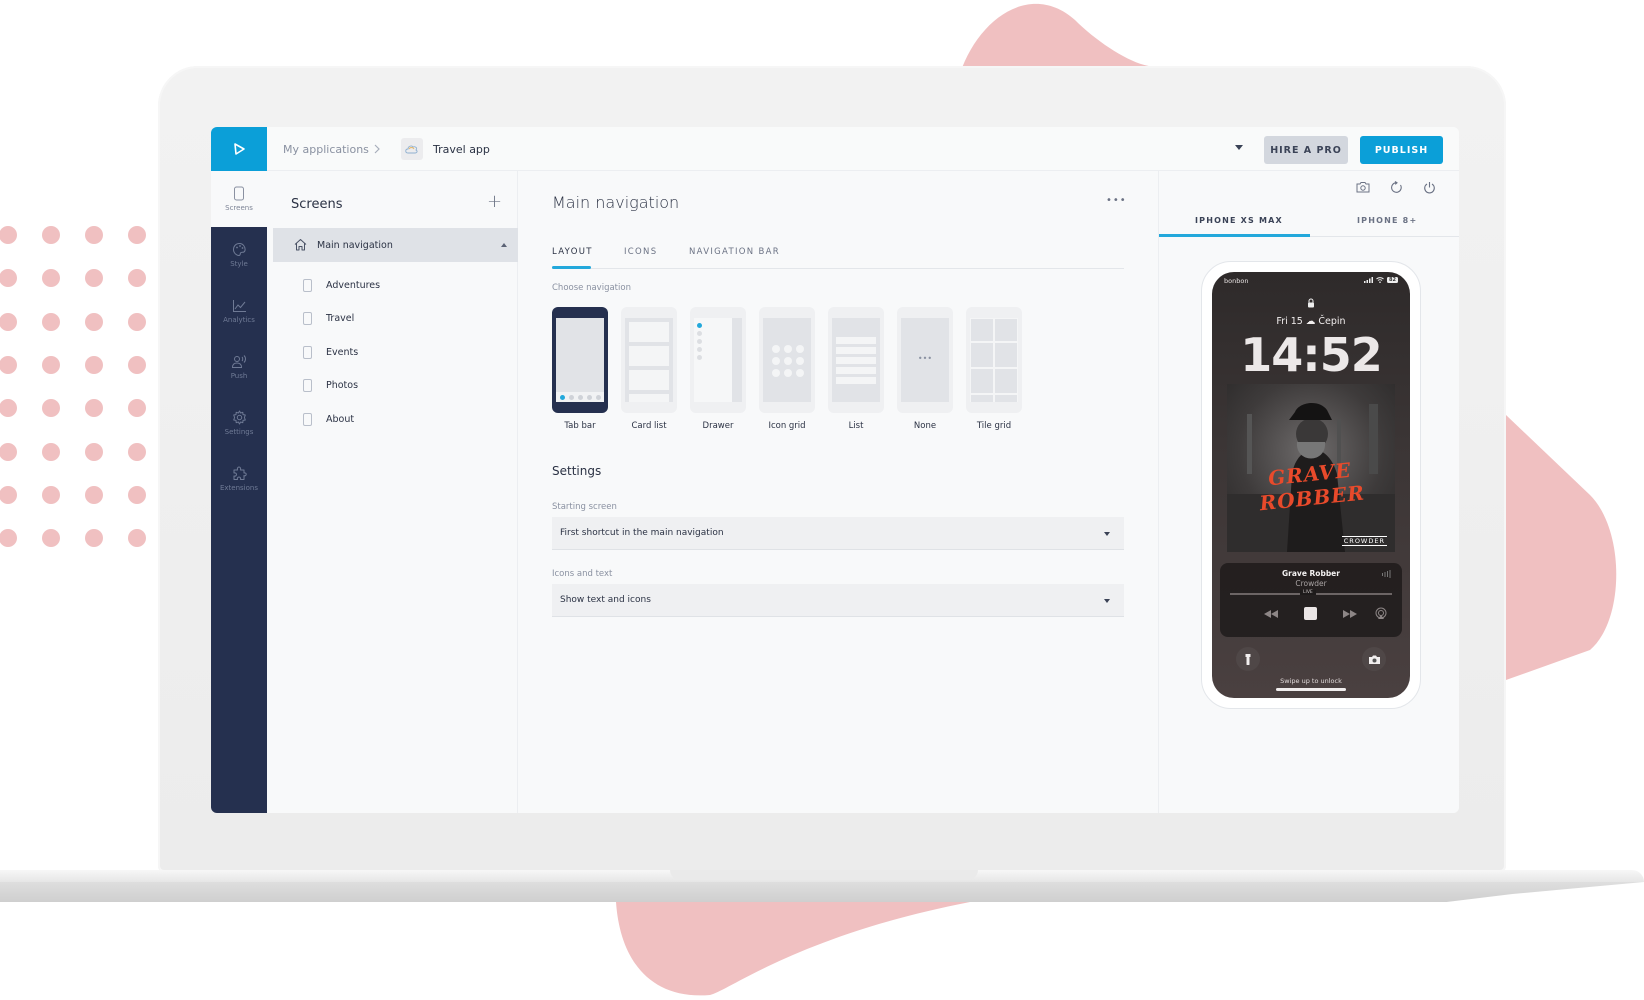  I want to click on screen-item: About, so click(328, 419).